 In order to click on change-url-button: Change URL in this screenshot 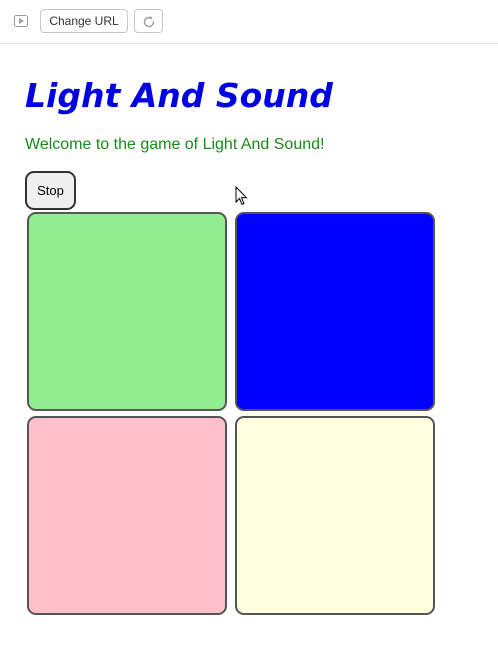, I will do `click(84, 21)`.